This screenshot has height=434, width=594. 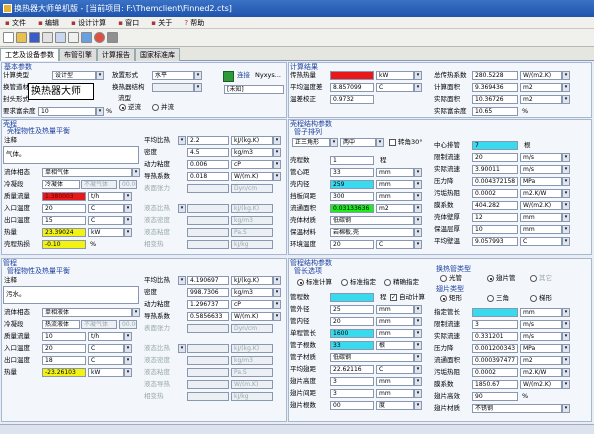 What do you see at coordinates (495, 157) in the screenshot?
I see `shell-speed-limit-input: 20` at bounding box center [495, 157].